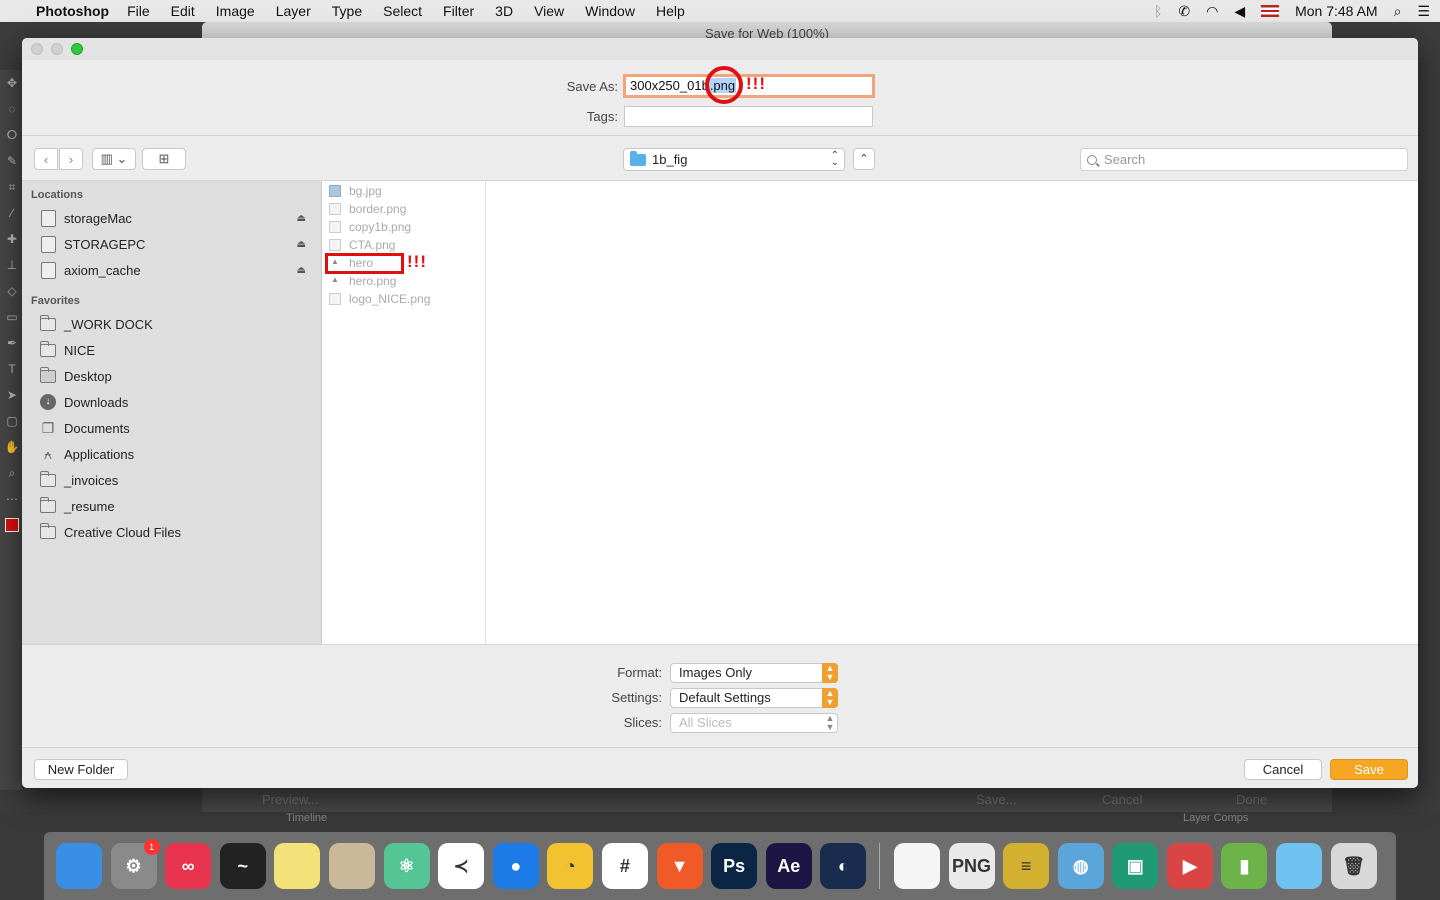 The width and height of the screenshot is (1440, 900). I want to click on menu-3d: 3D, so click(504, 11).